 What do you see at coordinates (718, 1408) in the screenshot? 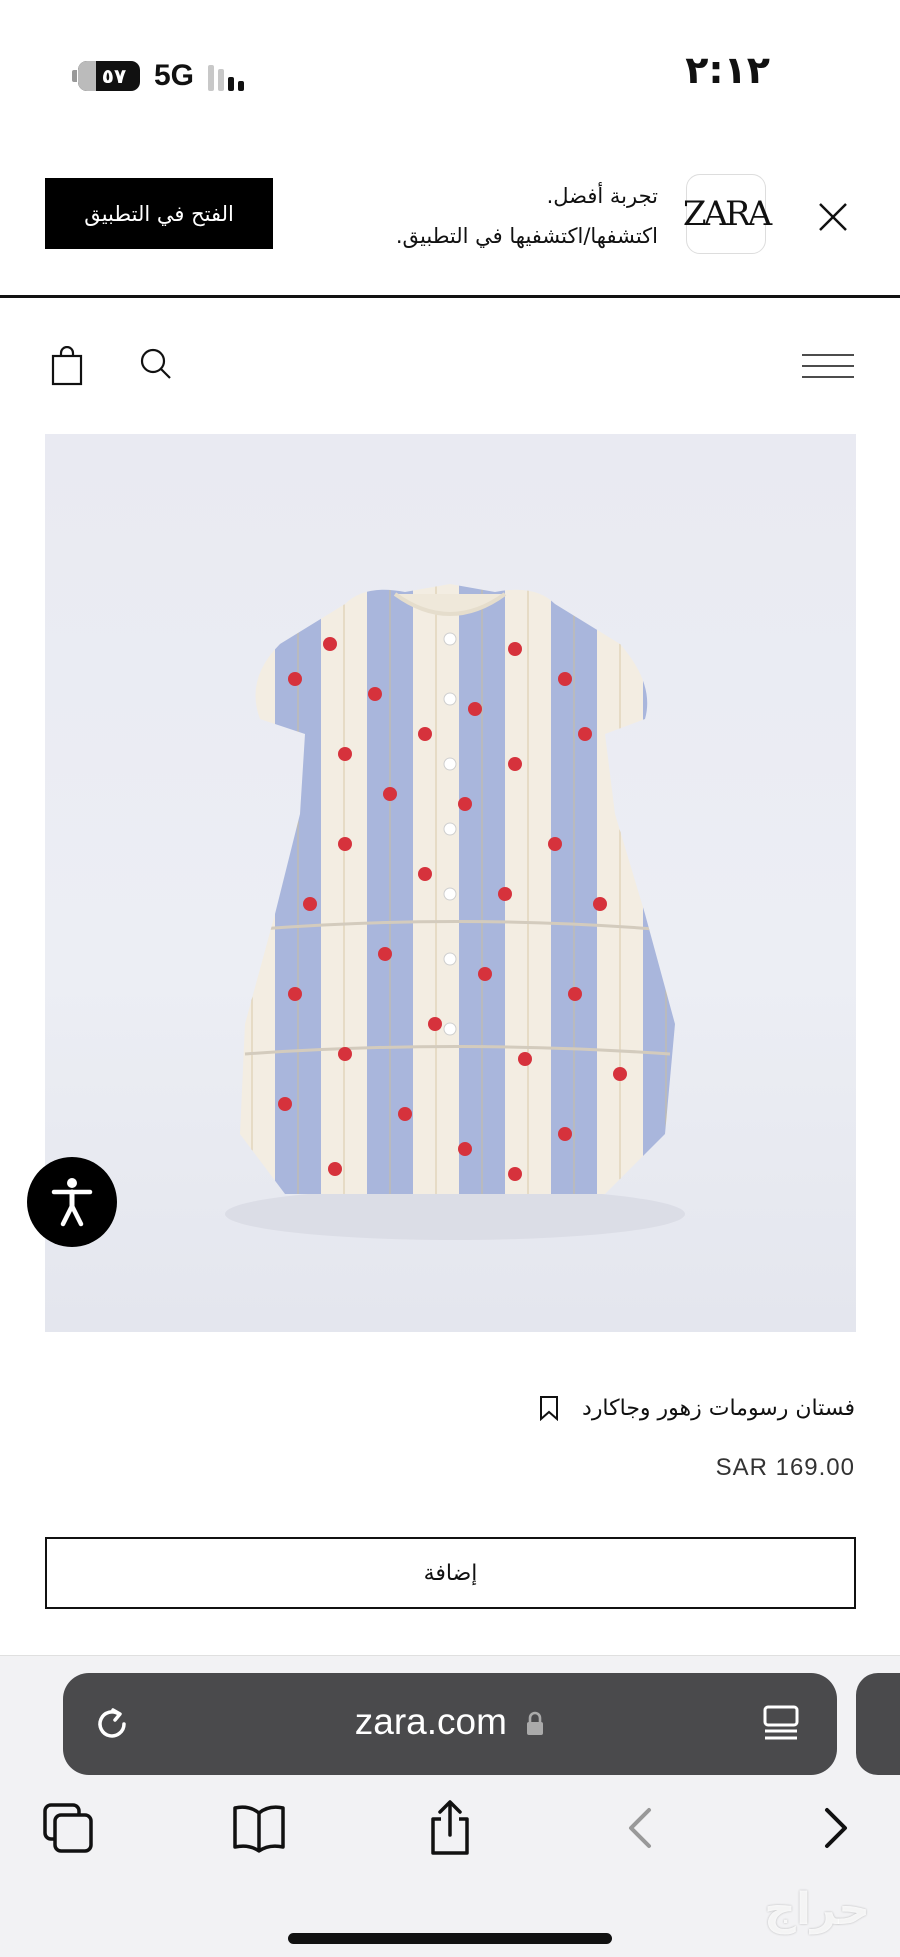
I see `product-name: فستان رسومات زهور وجاكارد` at bounding box center [718, 1408].